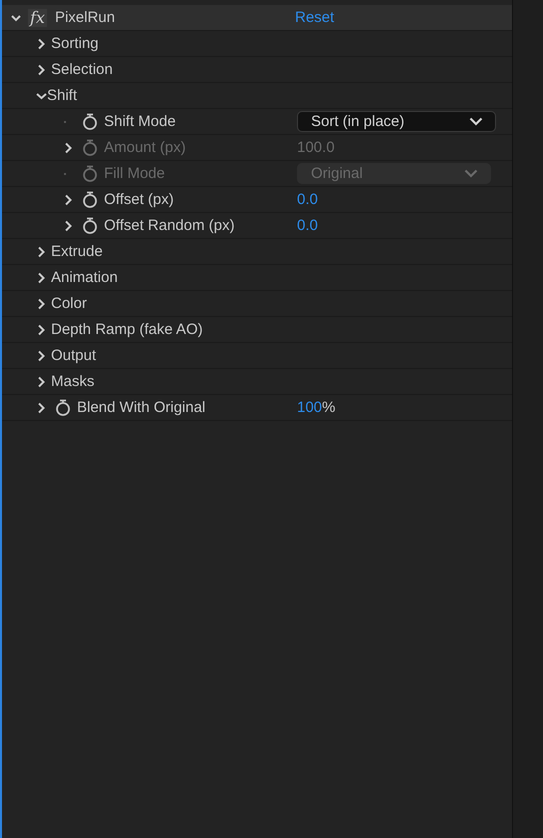  I want to click on effect-name: PixelRun, so click(84, 17).